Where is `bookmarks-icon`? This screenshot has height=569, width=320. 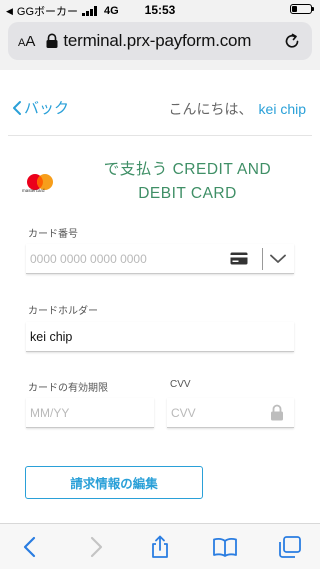
bookmarks-icon is located at coordinates (225, 547).